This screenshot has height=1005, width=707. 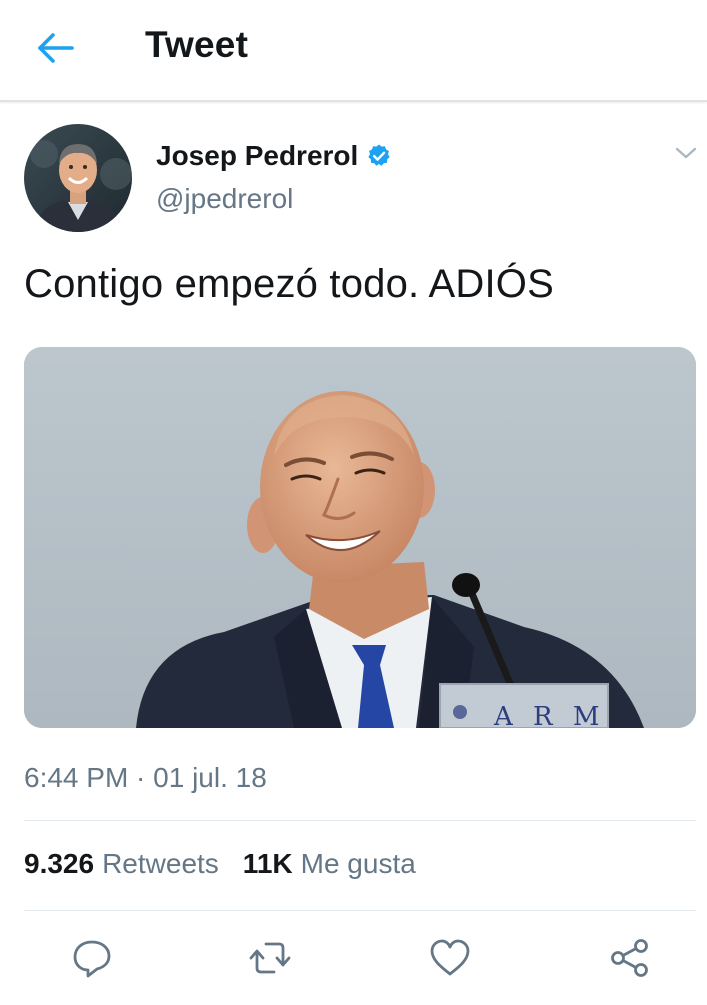 What do you see at coordinates (353, 51) in the screenshot?
I see `top-app-bar: Tweet` at bounding box center [353, 51].